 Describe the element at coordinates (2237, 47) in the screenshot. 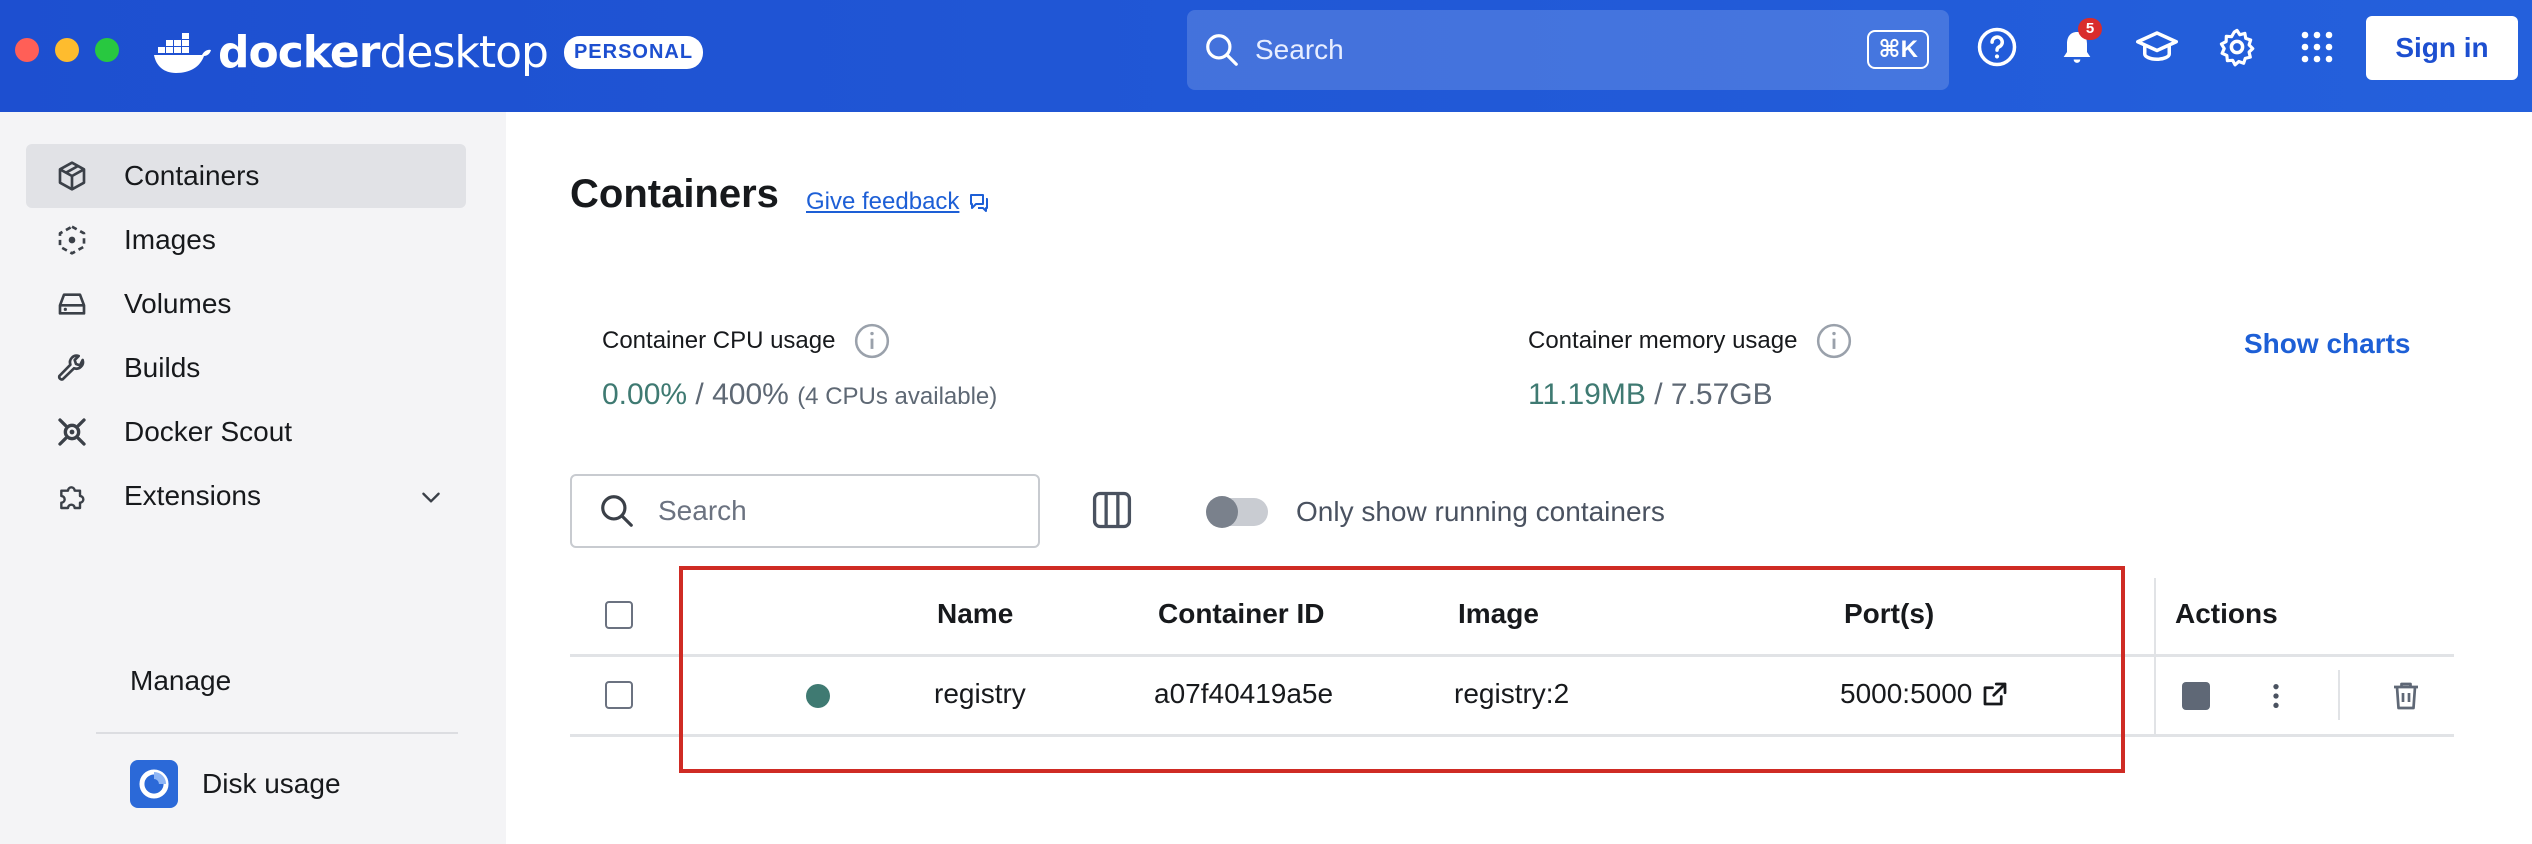

I see `settings-gear-icon` at that location.